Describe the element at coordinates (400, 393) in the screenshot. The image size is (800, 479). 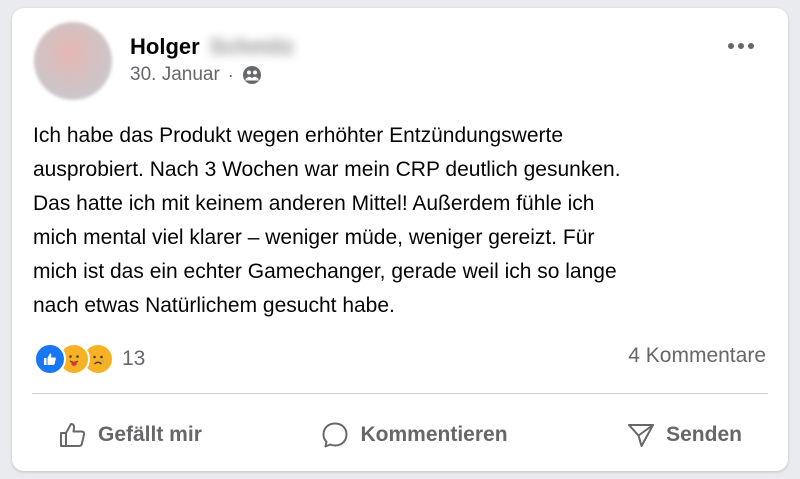
I see `divider` at that location.